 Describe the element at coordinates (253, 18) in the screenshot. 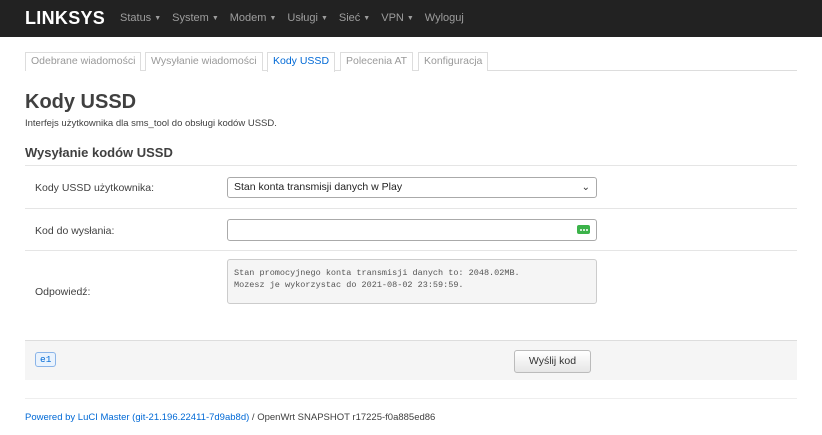

I see `menu-item-modem: Modem ▼` at that location.